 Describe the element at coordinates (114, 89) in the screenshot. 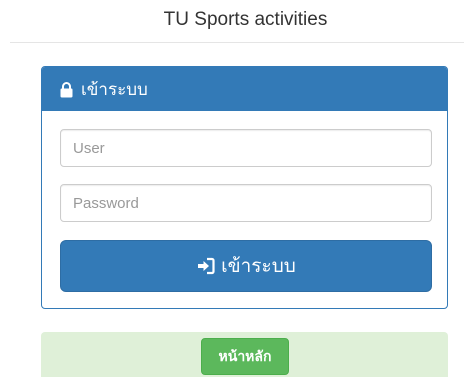

I see `login-panel-title: เข้าระบบ` at that location.